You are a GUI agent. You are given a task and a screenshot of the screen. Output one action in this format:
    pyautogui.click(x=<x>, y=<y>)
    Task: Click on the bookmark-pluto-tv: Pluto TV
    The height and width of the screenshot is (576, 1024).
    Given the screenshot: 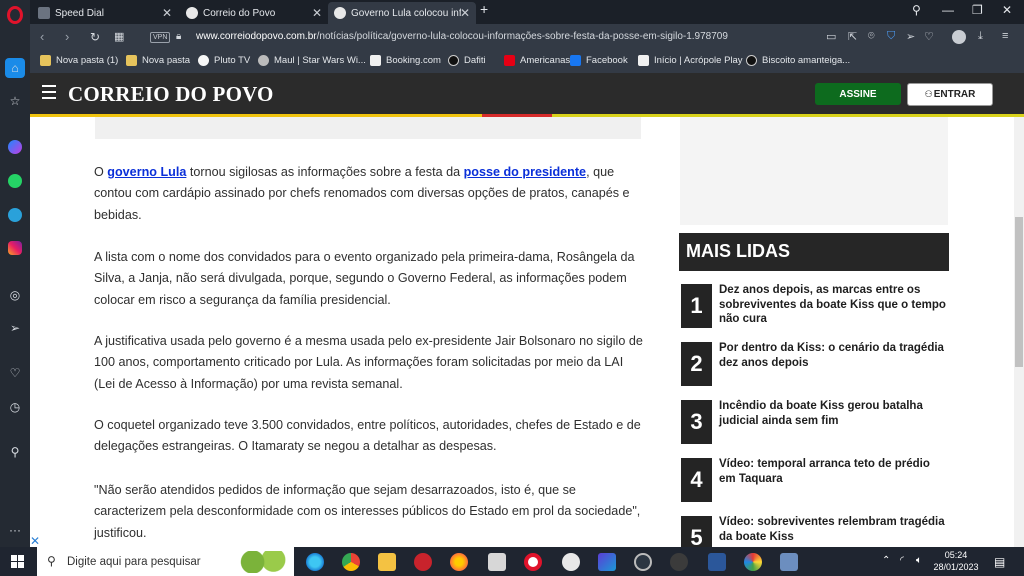 What is the action you would take?
    pyautogui.click(x=224, y=60)
    